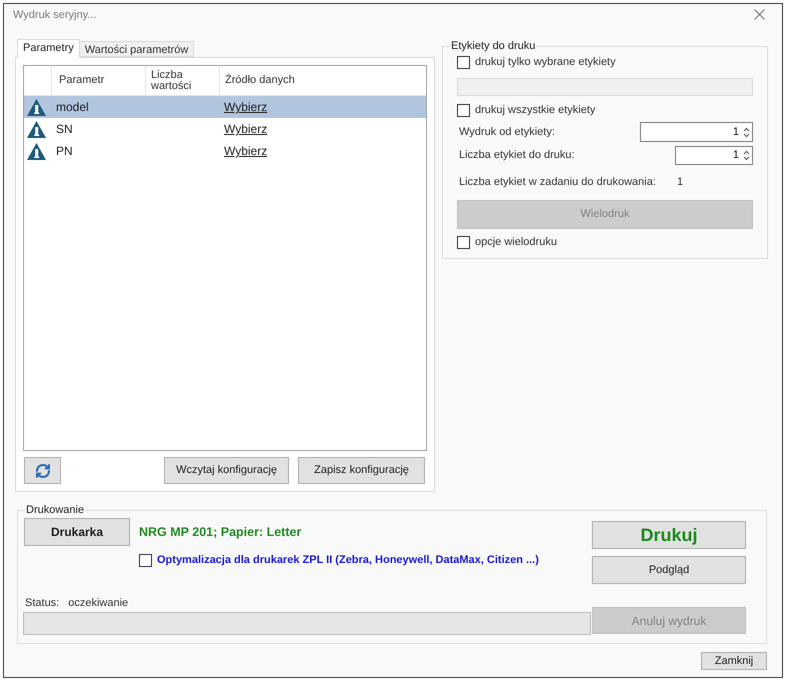 This screenshot has height=680, width=786. I want to click on printer-button: Drukarka, so click(77, 532).